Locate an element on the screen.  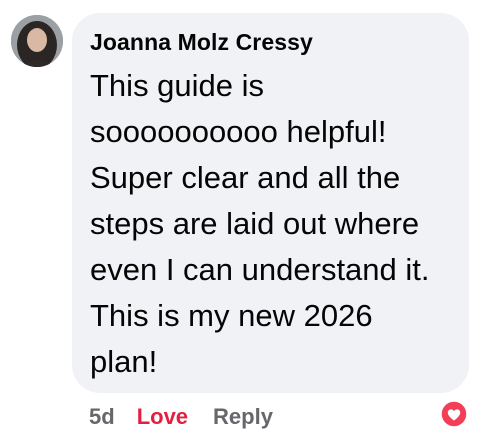
profile-photo-icon is located at coordinates (37, 41).